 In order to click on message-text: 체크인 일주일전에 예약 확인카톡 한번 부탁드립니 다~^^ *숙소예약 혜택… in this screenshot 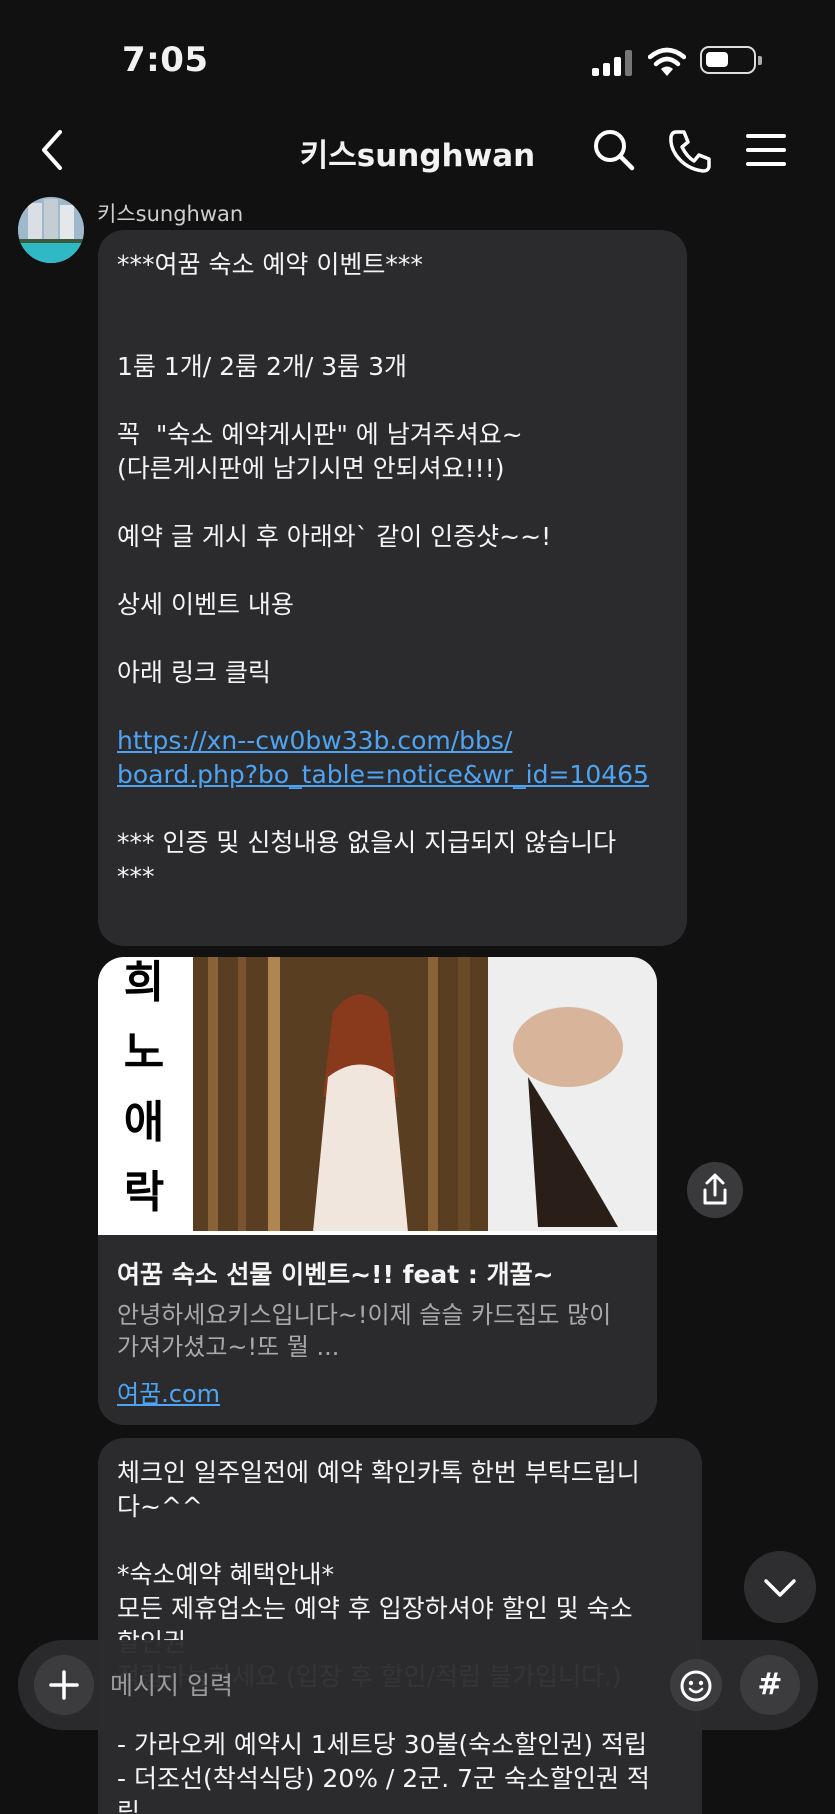, I will do `click(383, 1636)`.